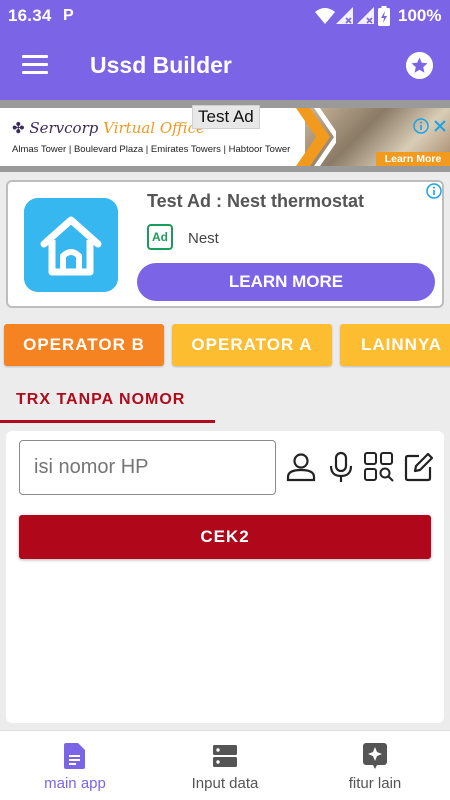  I want to click on tab-trx-tanpa-nomor: TRX TANPA NOMOR, so click(107, 401).